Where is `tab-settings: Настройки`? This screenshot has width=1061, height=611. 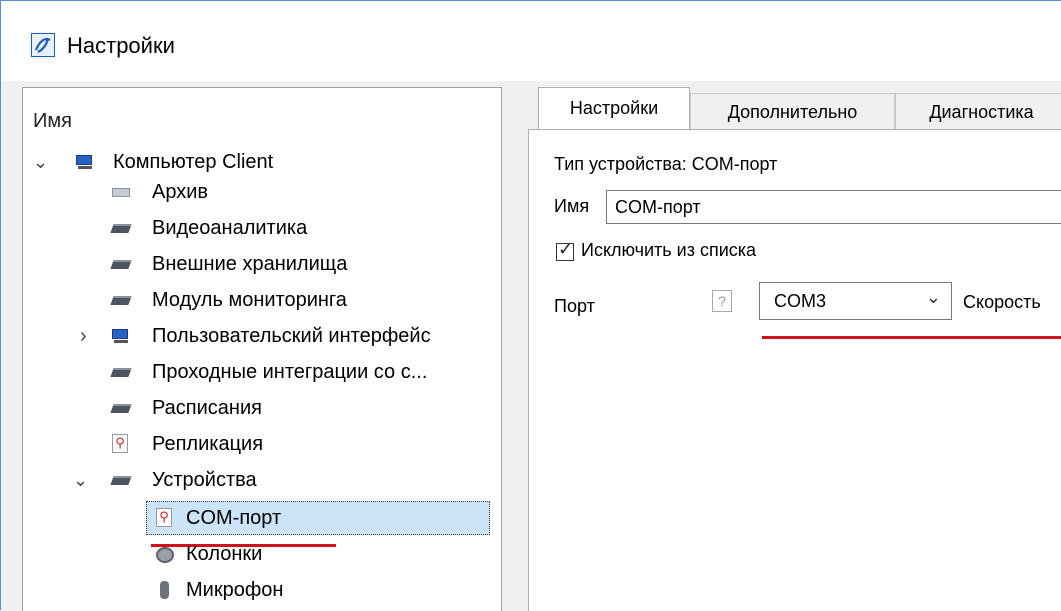 tab-settings: Настройки is located at coordinates (614, 108).